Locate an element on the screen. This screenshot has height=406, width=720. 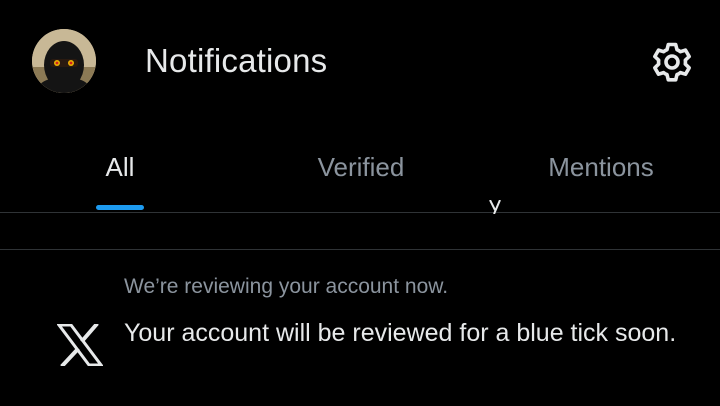
avatar is located at coordinates (64, 61).